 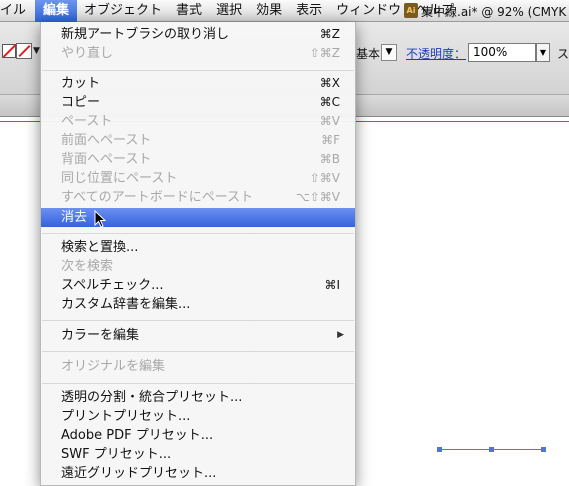 I want to click on menu-item-label: 同じ位置にペースト, so click(x=119, y=178).